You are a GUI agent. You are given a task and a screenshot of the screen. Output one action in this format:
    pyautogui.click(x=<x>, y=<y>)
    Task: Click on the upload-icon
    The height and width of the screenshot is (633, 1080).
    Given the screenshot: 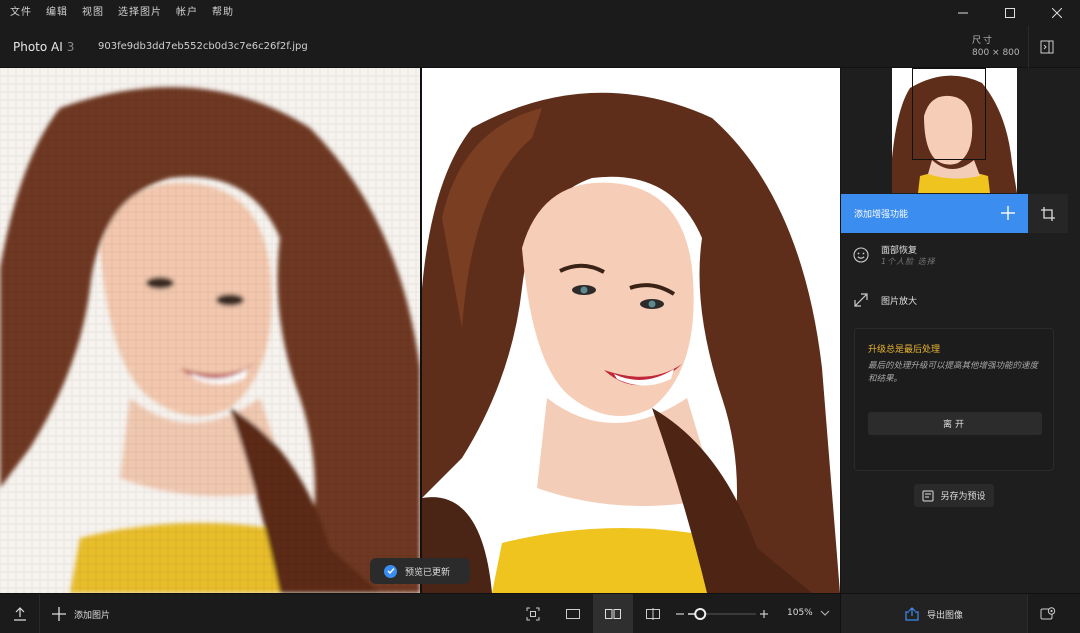 What is the action you would take?
    pyautogui.click(x=19, y=614)
    